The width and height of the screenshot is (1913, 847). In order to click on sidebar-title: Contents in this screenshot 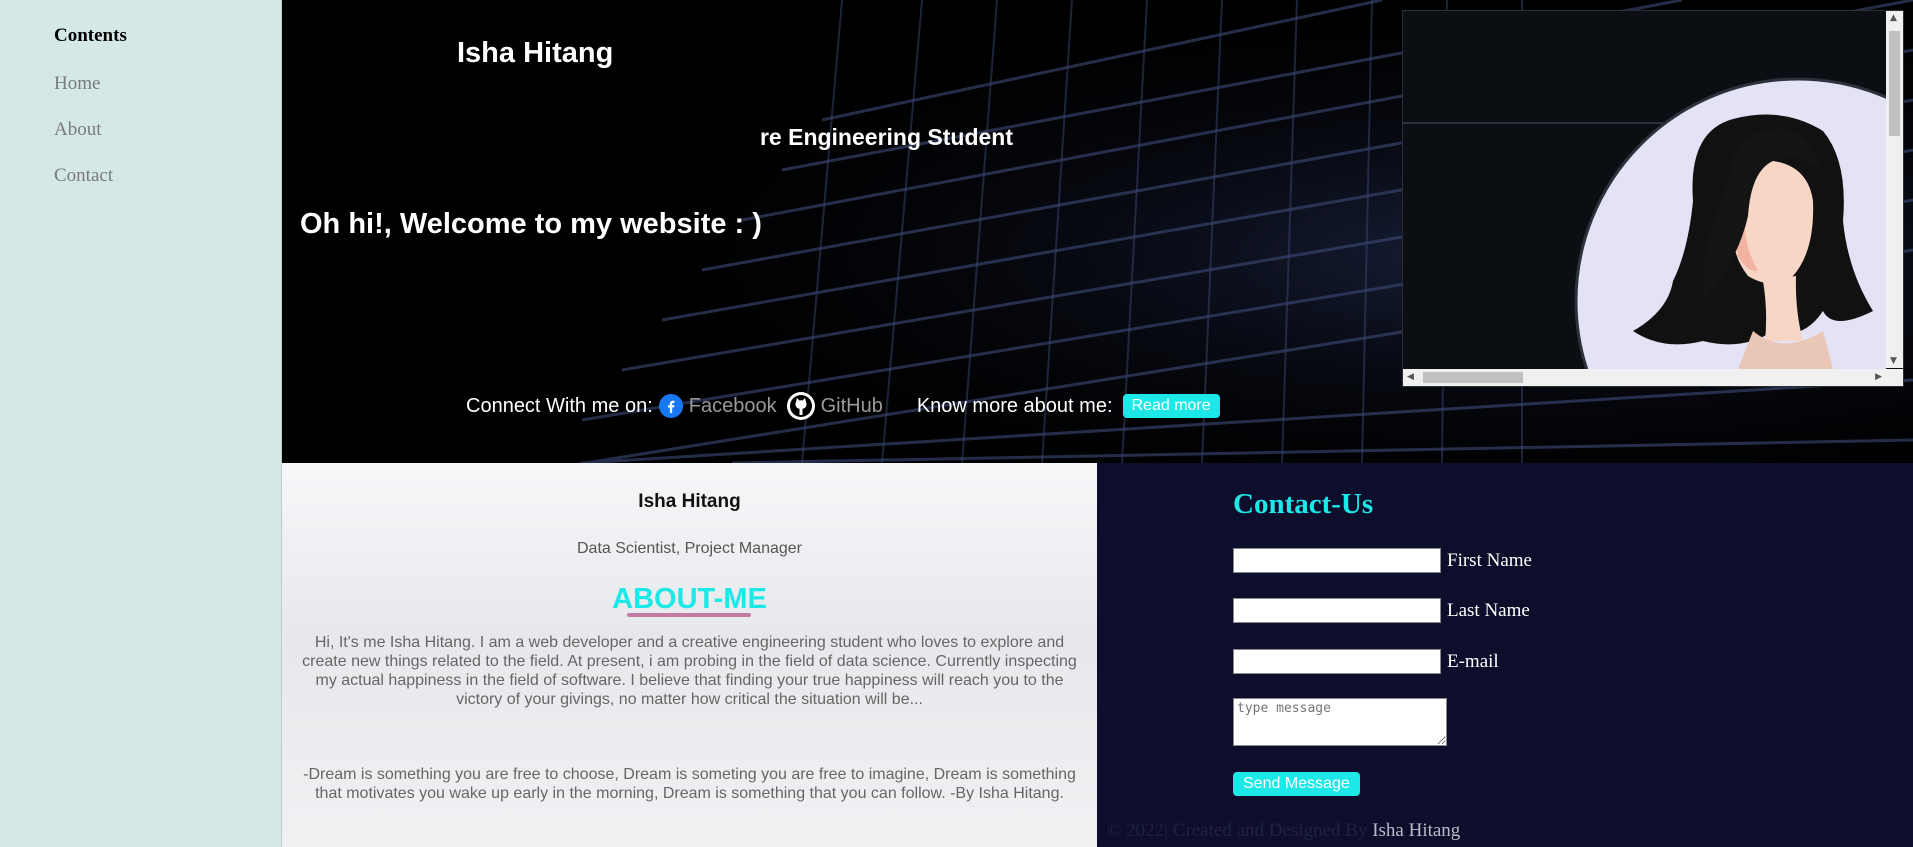, I will do `click(90, 35)`.